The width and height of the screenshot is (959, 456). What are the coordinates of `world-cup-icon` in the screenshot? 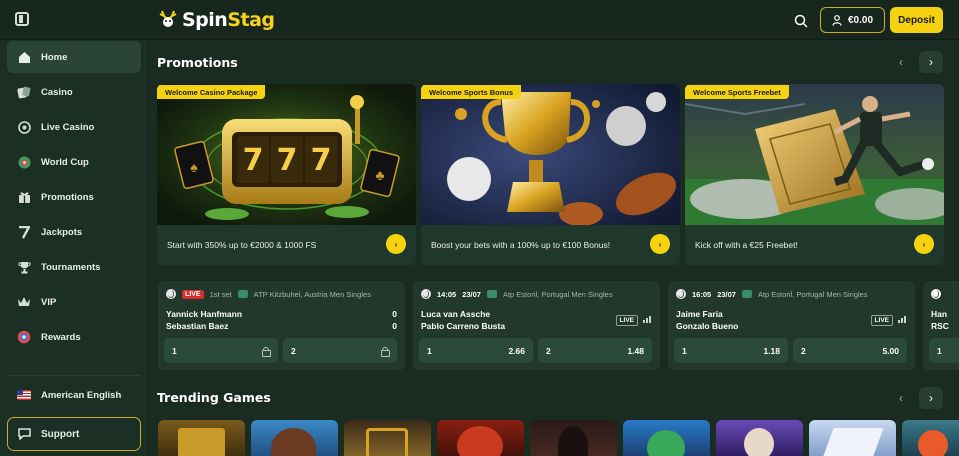 It's located at (24, 162).